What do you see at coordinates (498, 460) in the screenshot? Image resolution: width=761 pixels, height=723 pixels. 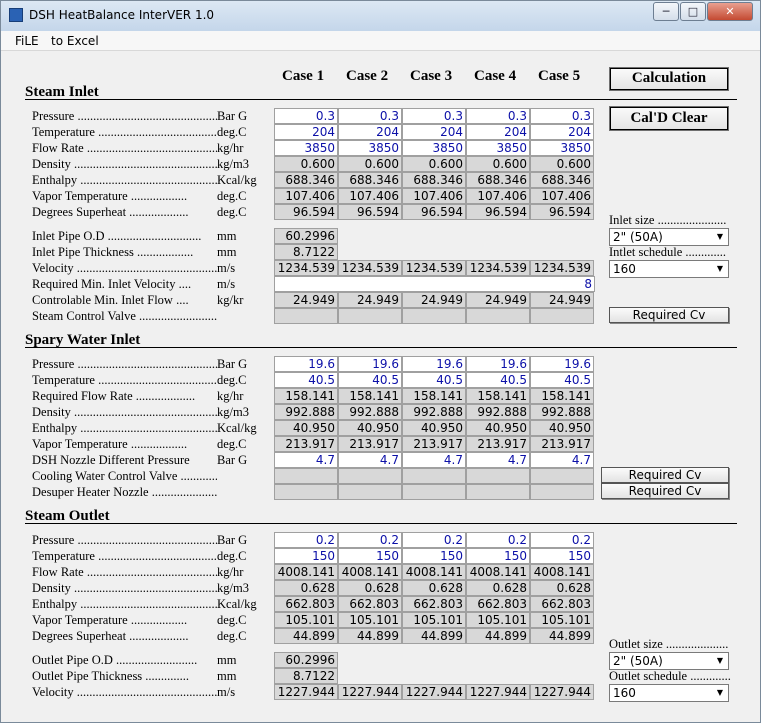 I see `spray-water-case-4-field: 4.7` at bounding box center [498, 460].